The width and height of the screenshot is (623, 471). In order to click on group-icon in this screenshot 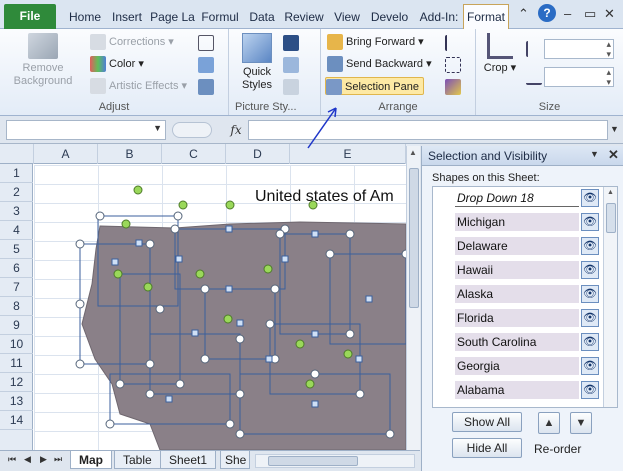, I will do `click(453, 65)`.